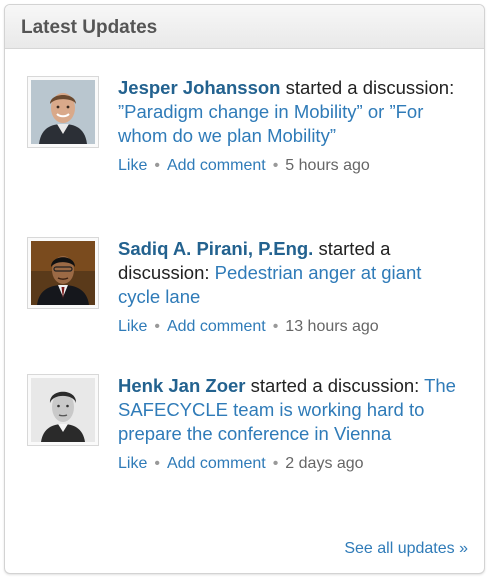 The width and height of the screenshot is (489, 577). I want to click on timestamp: 5 hours ago, so click(327, 165).